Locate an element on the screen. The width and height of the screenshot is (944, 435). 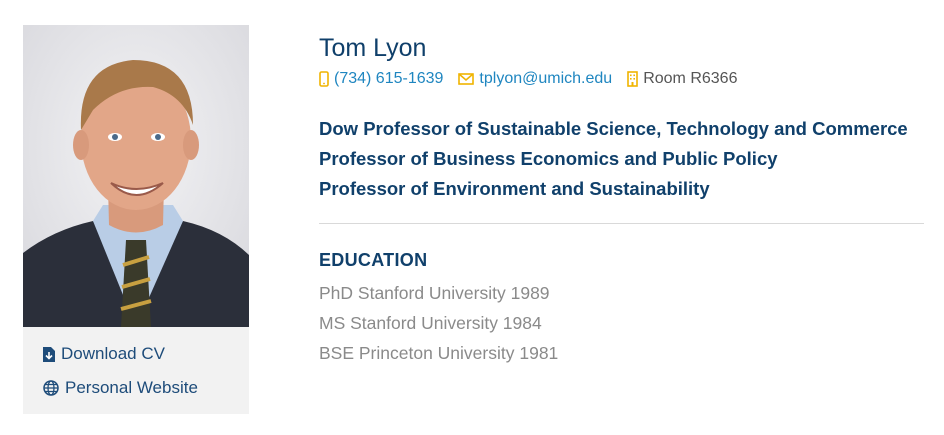
email-contact: tplyon@umich.edu is located at coordinates (535, 79).